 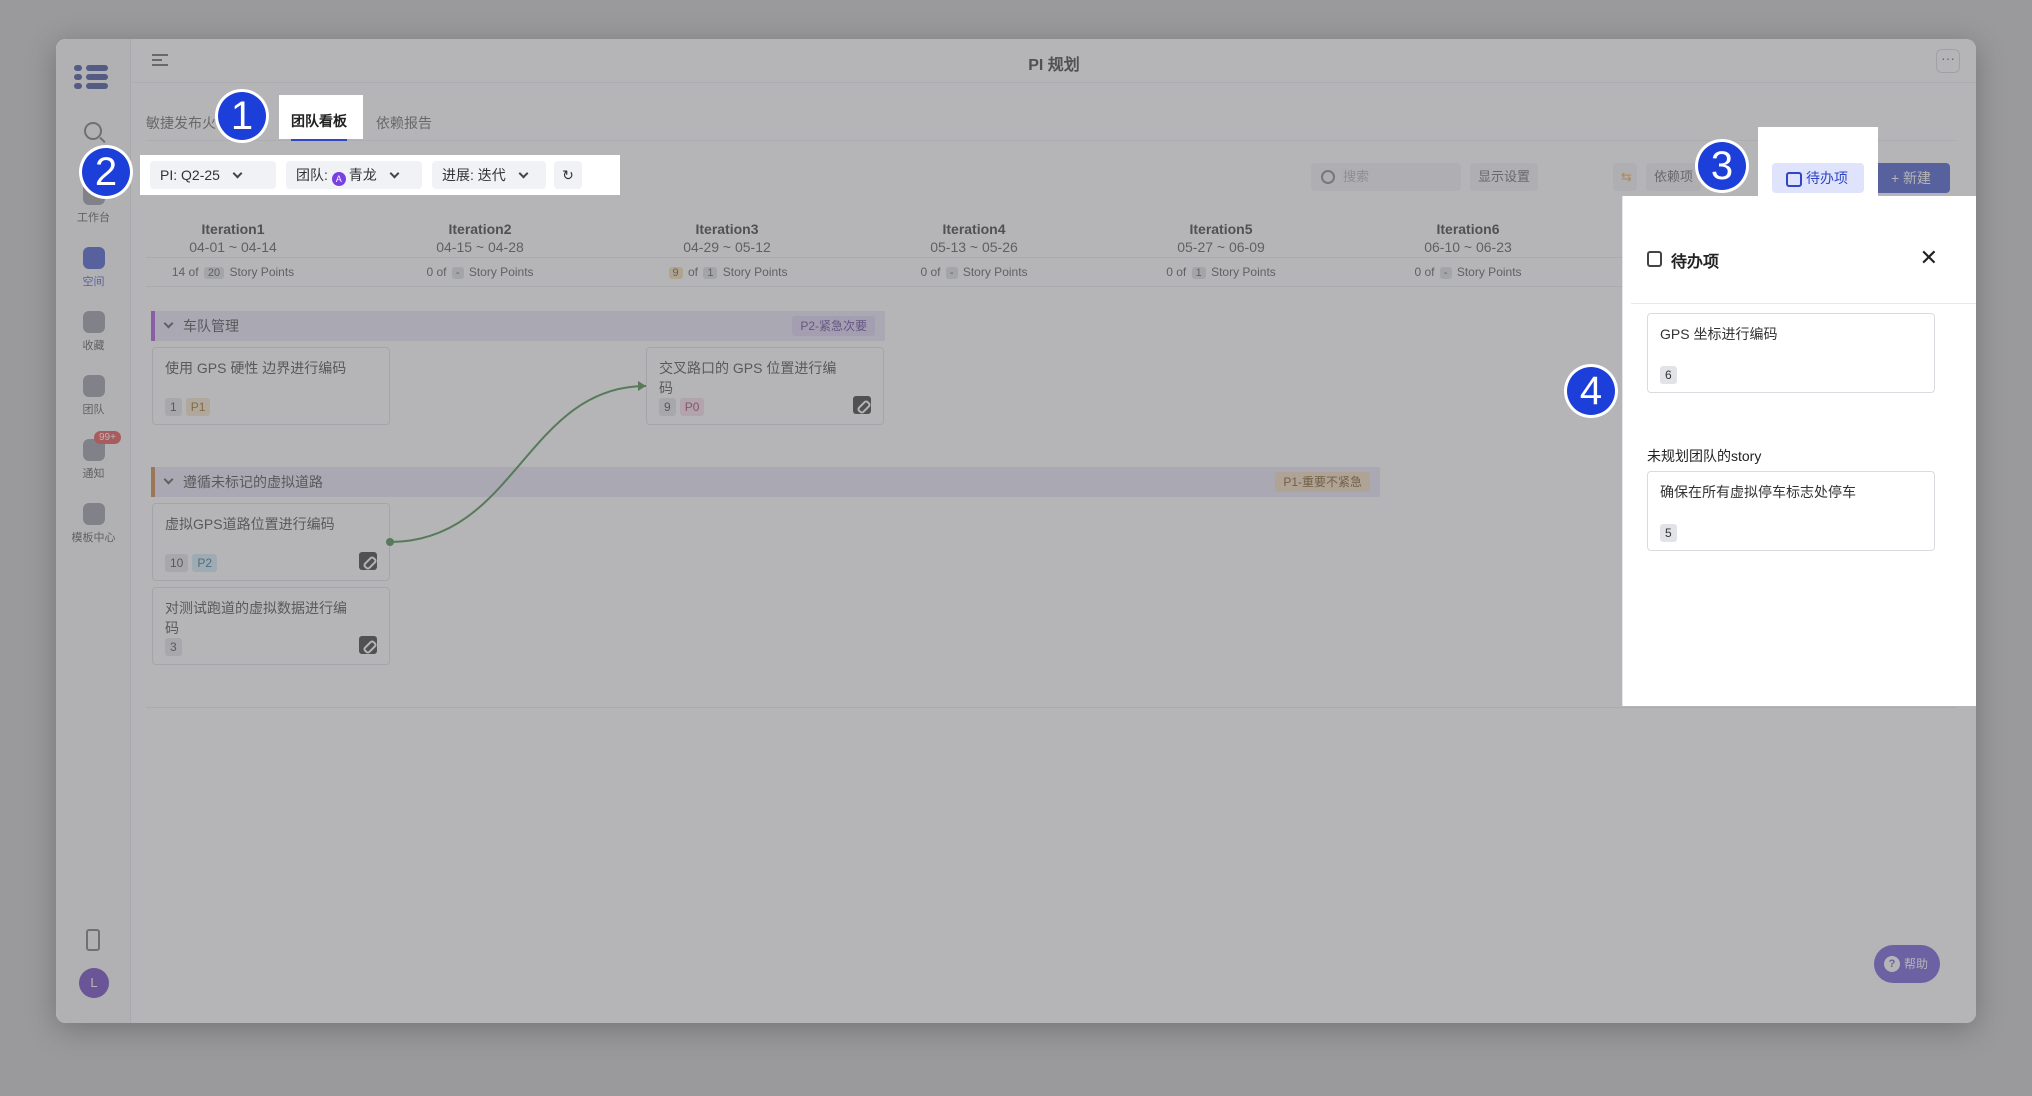 What do you see at coordinates (1803, 303) in the screenshot?
I see `panel-divider` at bounding box center [1803, 303].